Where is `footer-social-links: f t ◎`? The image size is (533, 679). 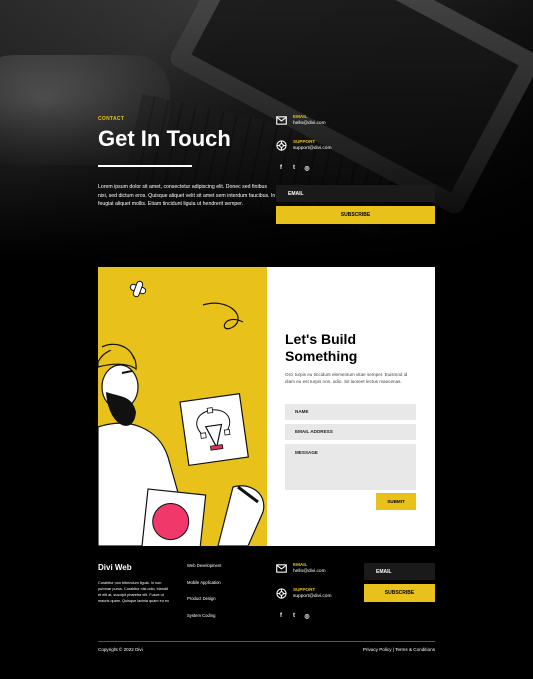 footer-social-links: f t ◎ is located at coordinates (294, 616).